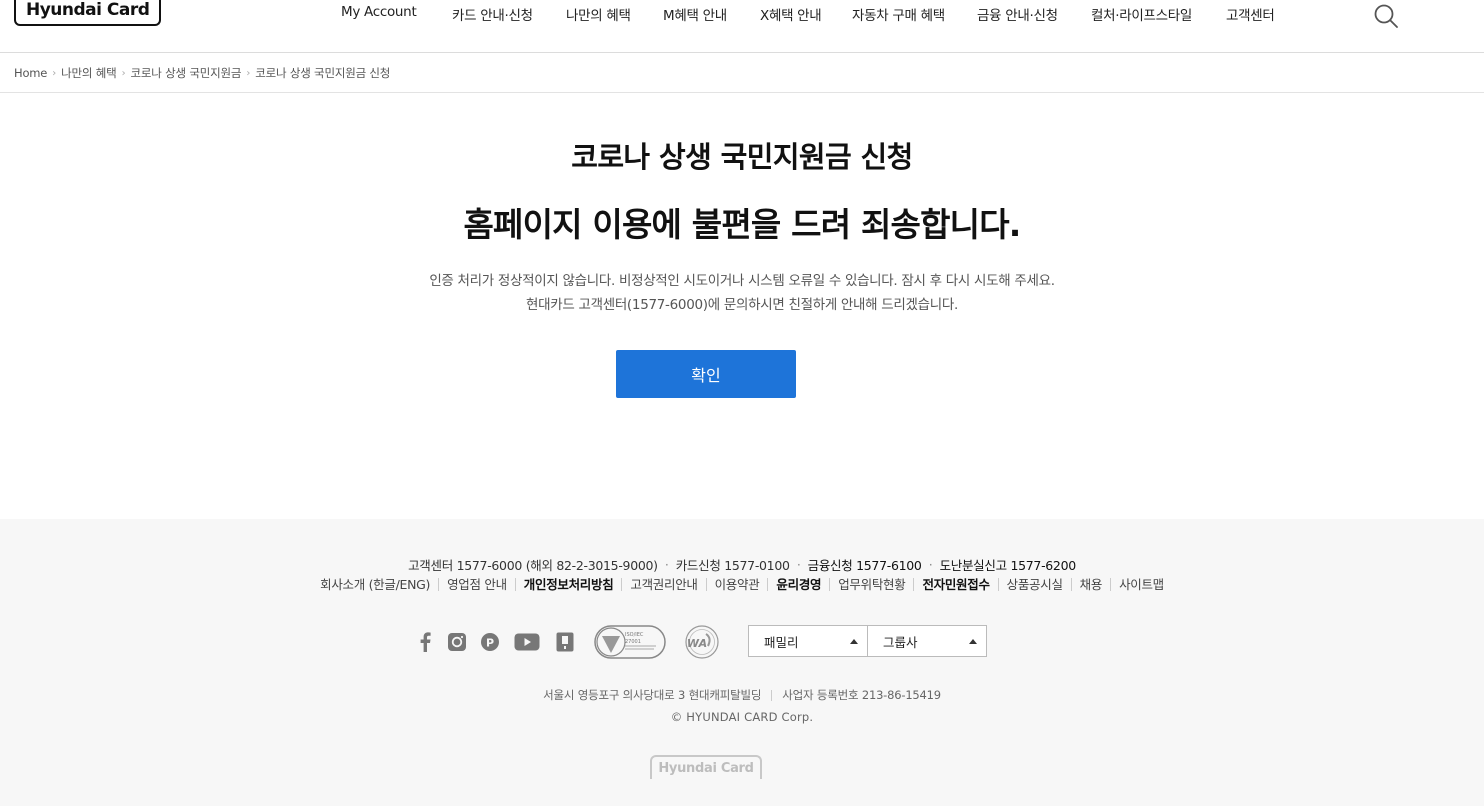 The height and width of the screenshot is (806, 1484). What do you see at coordinates (1008, 565) in the screenshot?
I see `contact-lost-report: 도난분실신고 1577-6200` at bounding box center [1008, 565].